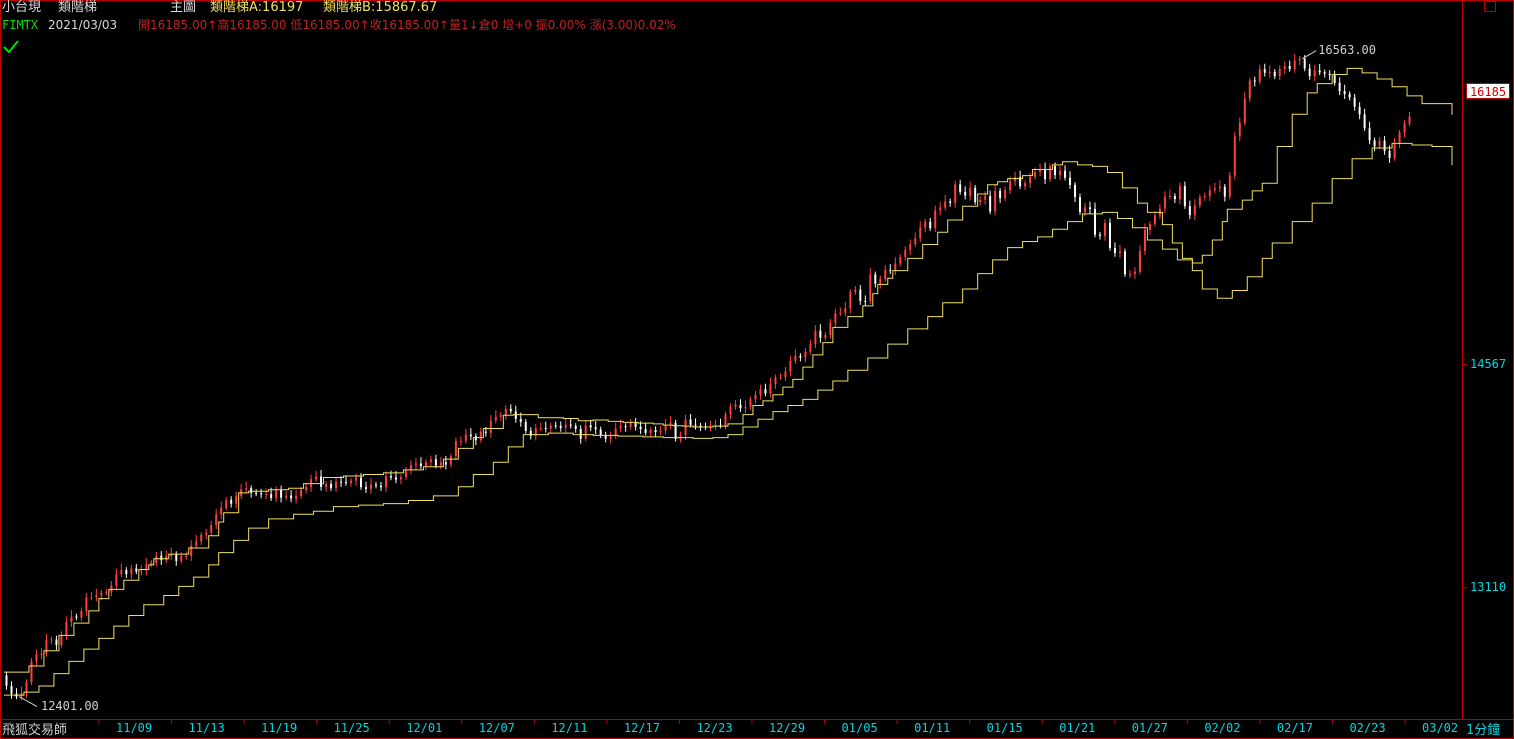  What do you see at coordinates (206, 728) in the screenshot?
I see `x-axis-label: 11/13` at bounding box center [206, 728].